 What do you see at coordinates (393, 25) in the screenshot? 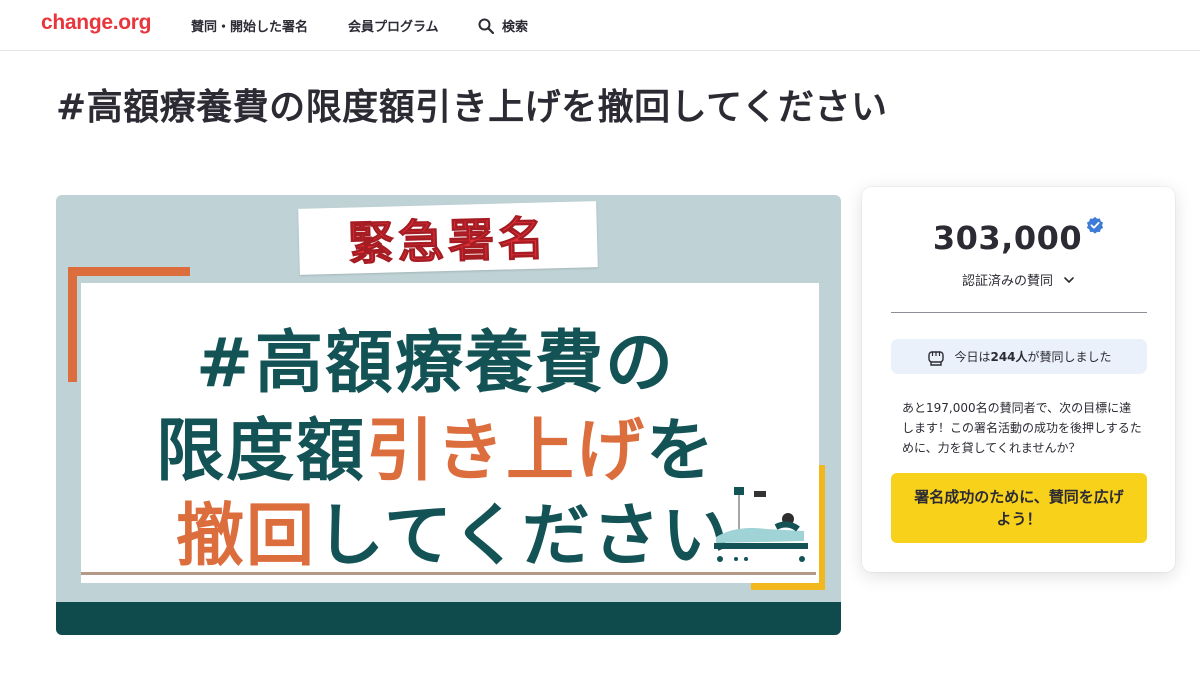
I see `nav-membership-program: 会員プログラム` at bounding box center [393, 25].